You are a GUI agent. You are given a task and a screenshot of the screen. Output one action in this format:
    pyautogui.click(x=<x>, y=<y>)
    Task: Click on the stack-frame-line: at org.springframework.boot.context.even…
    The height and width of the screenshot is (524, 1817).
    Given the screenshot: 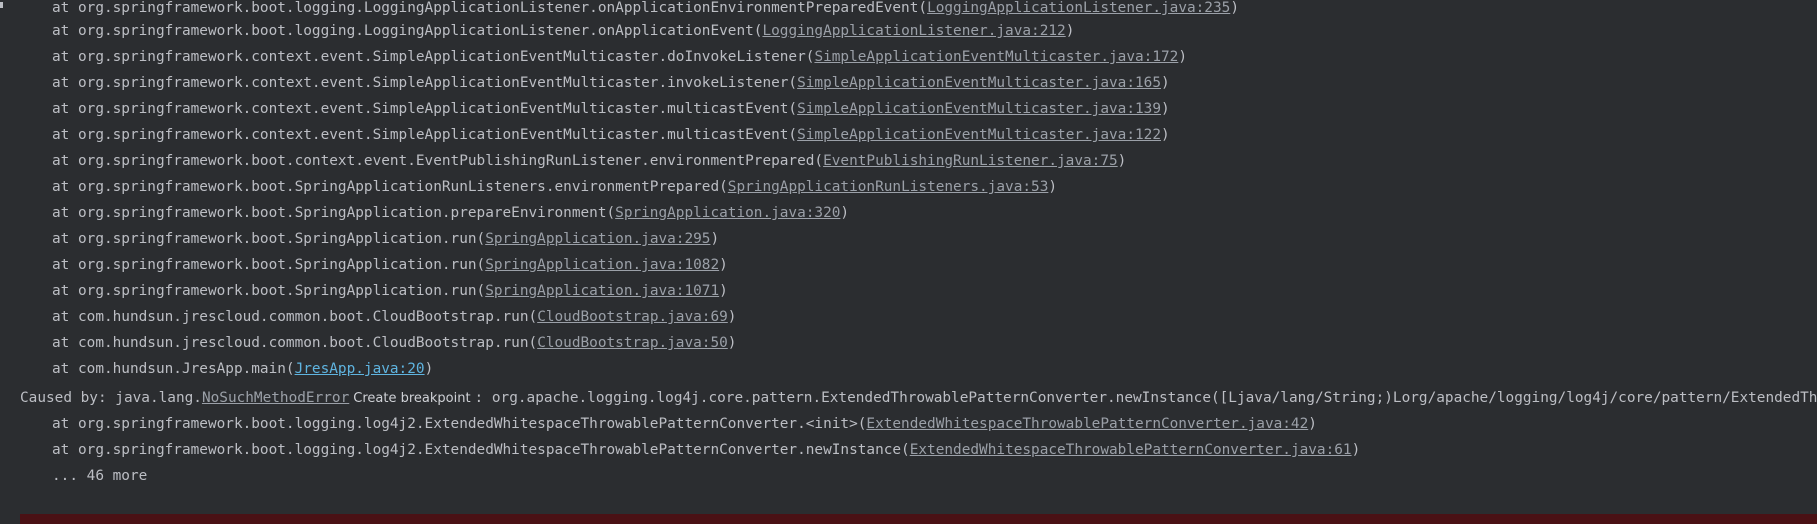 What is the action you would take?
    pyautogui.click(x=589, y=161)
    